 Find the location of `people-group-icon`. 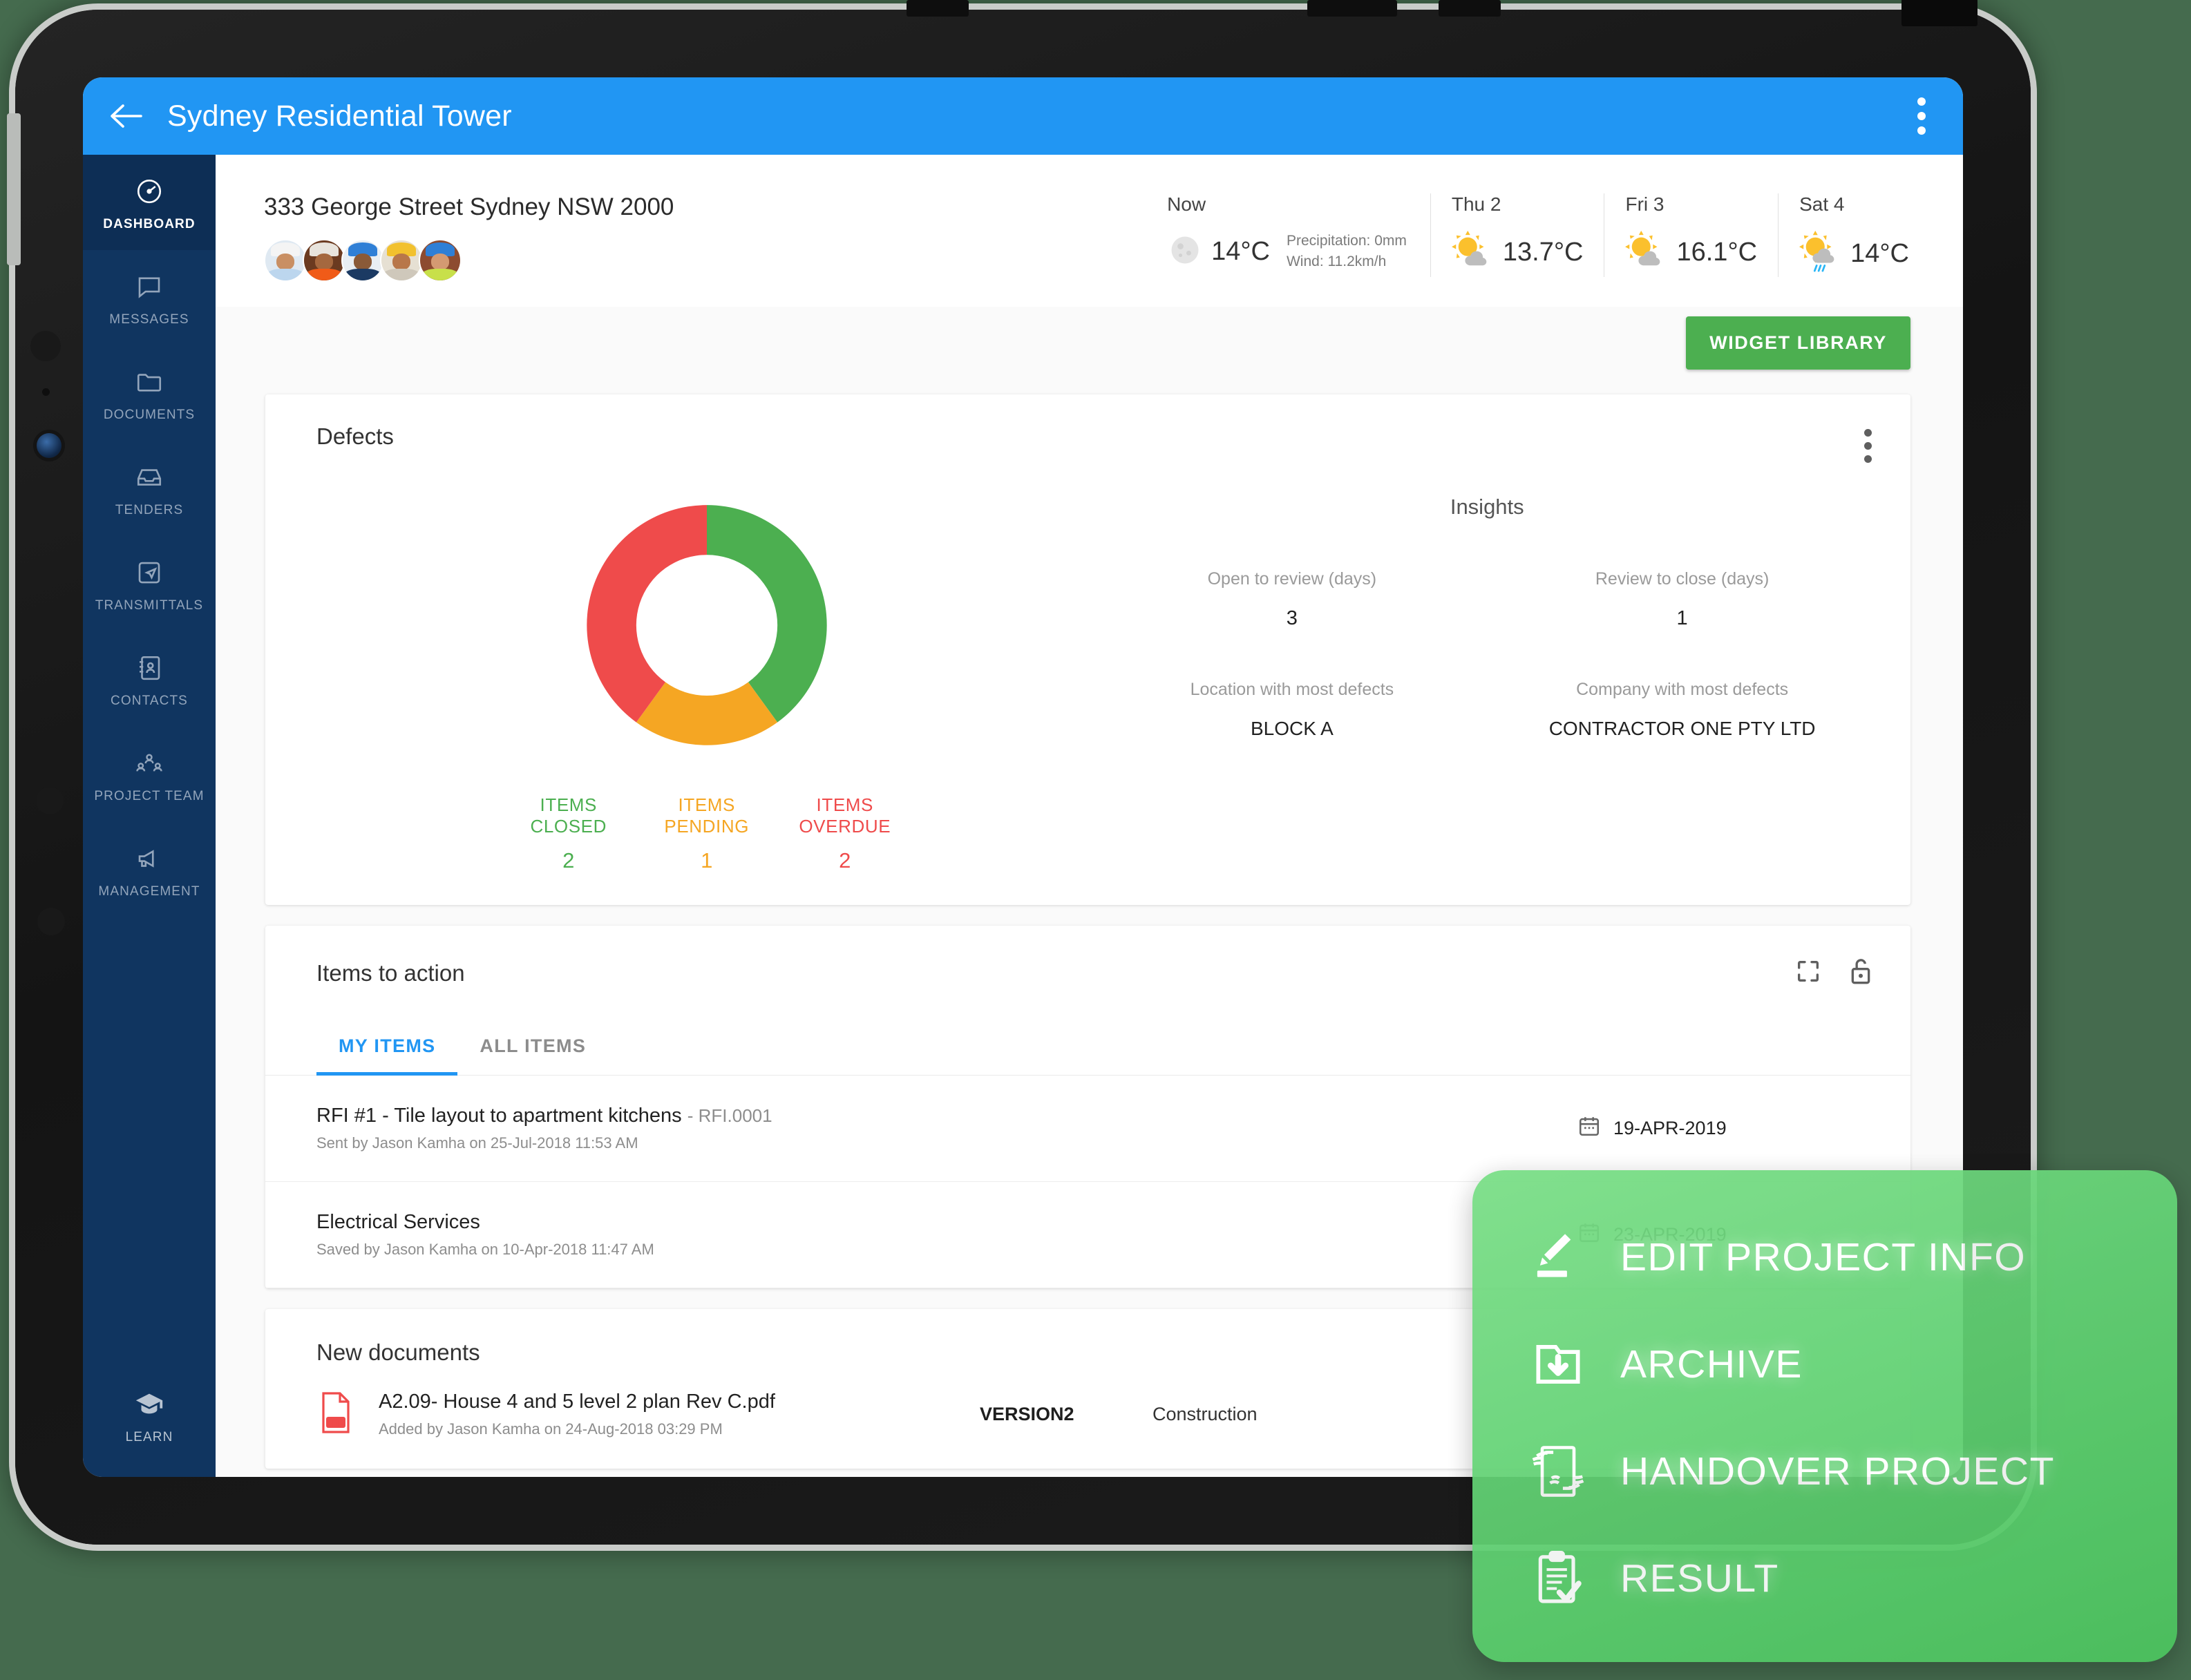

people-group-icon is located at coordinates (149, 763).